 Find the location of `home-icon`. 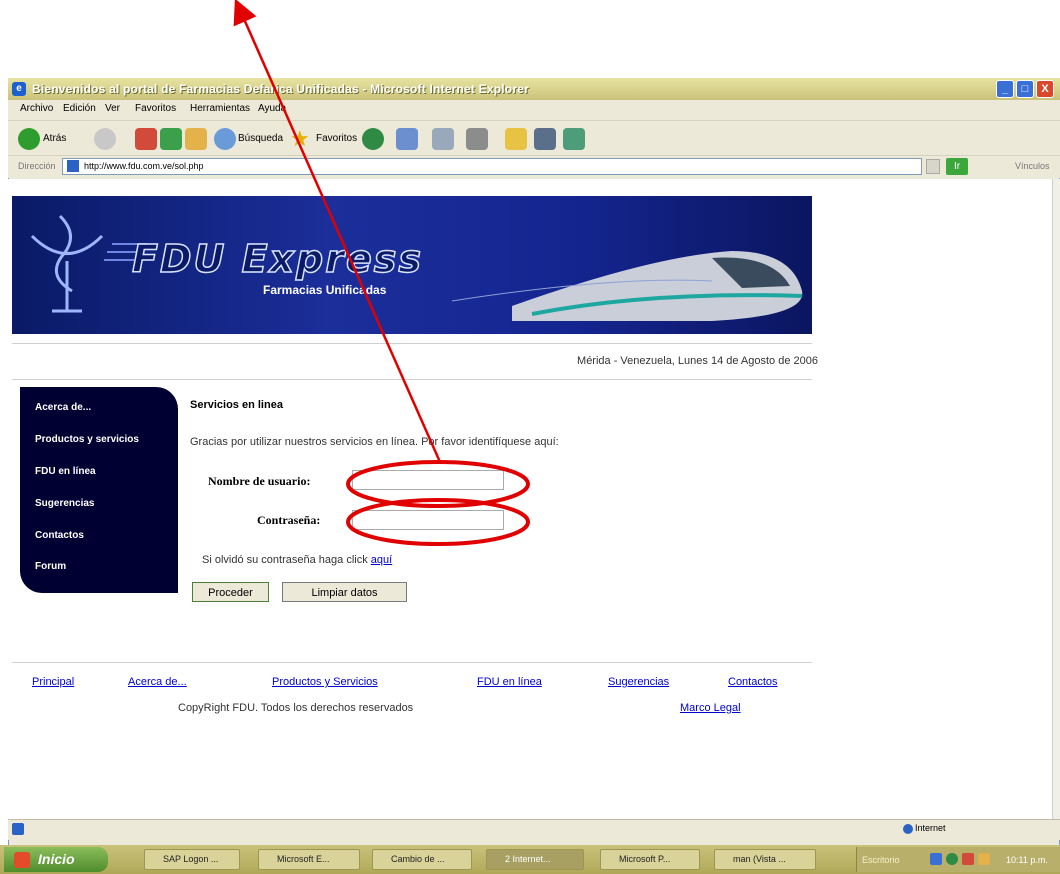

home-icon is located at coordinates (196, 139).